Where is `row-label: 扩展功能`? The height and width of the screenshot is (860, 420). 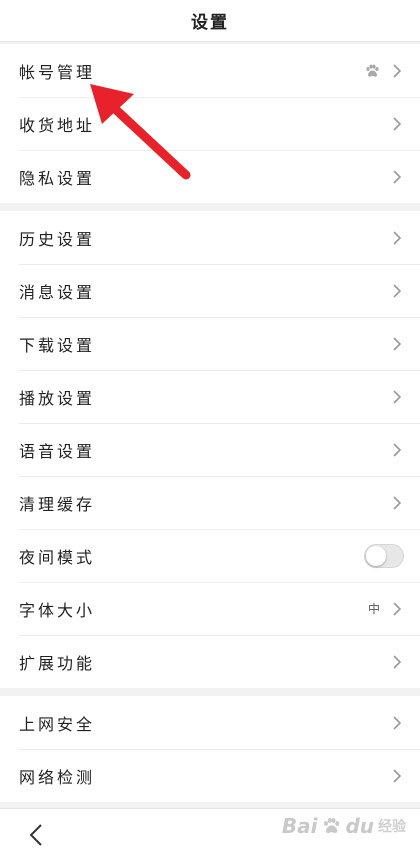
row-label: 扩展功能 is located at coordinates (57, 663).